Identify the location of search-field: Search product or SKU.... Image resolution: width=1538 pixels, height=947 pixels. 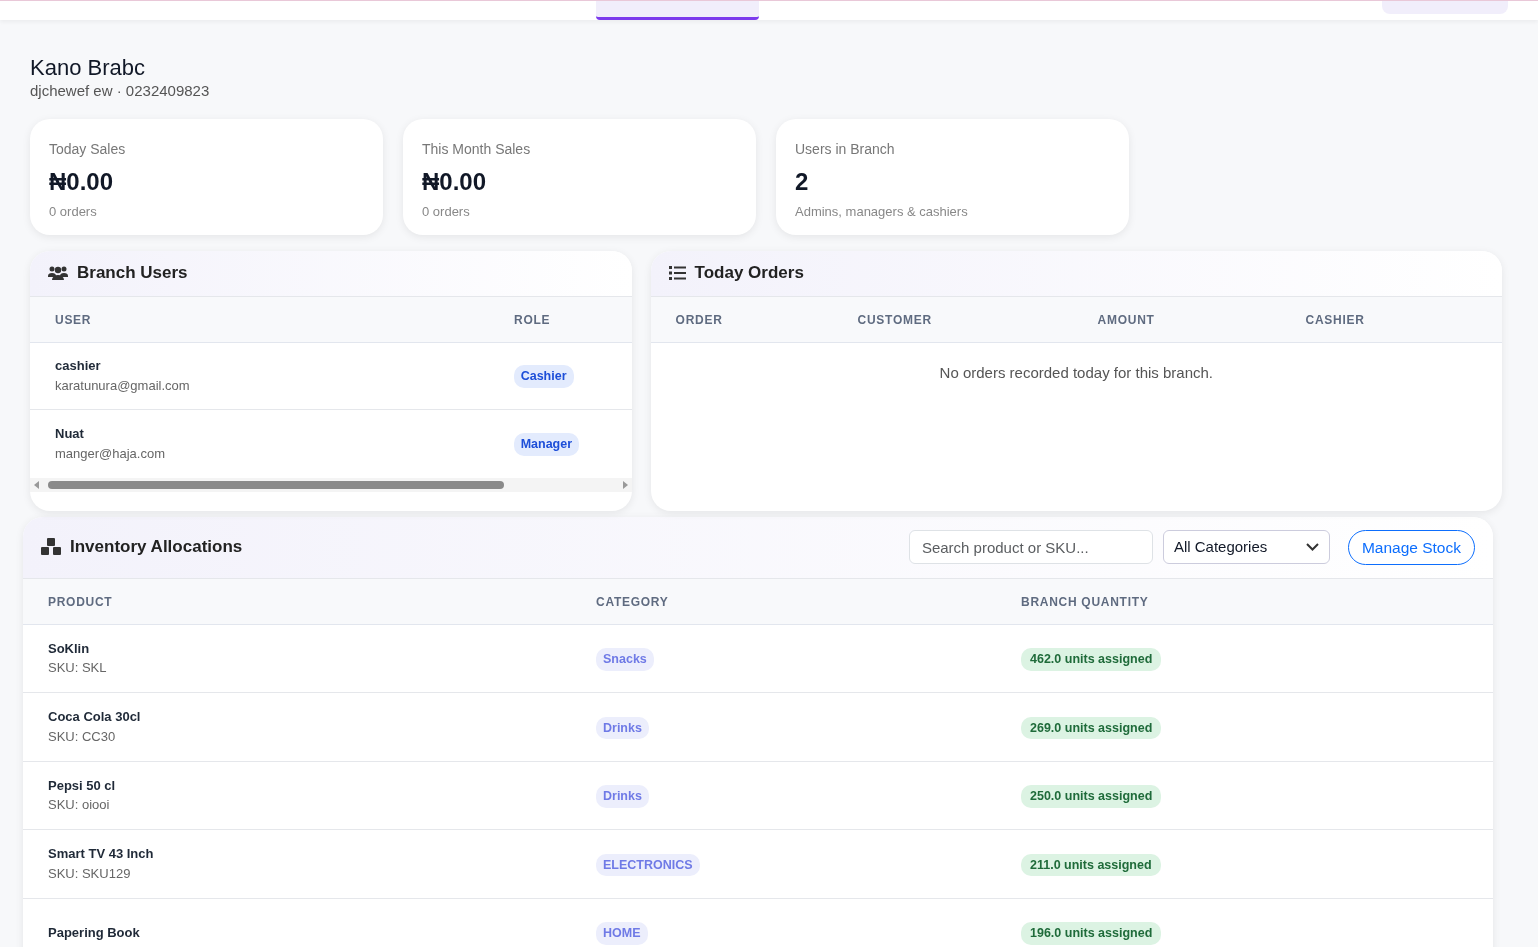
(1030, 547).